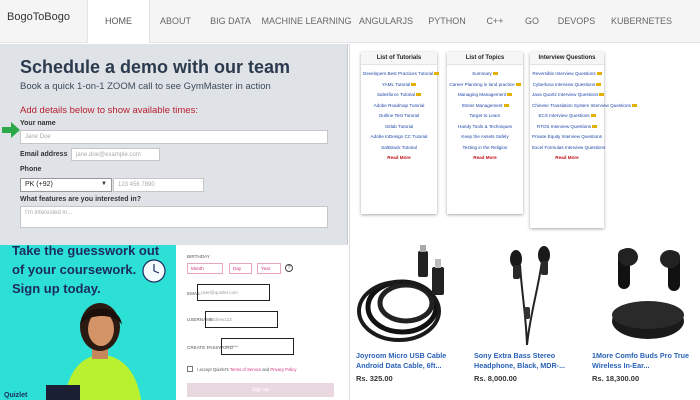 The width and height of the screenshot is (700, 400). I want to click on signup-button: Sign up, so click(260, 390).